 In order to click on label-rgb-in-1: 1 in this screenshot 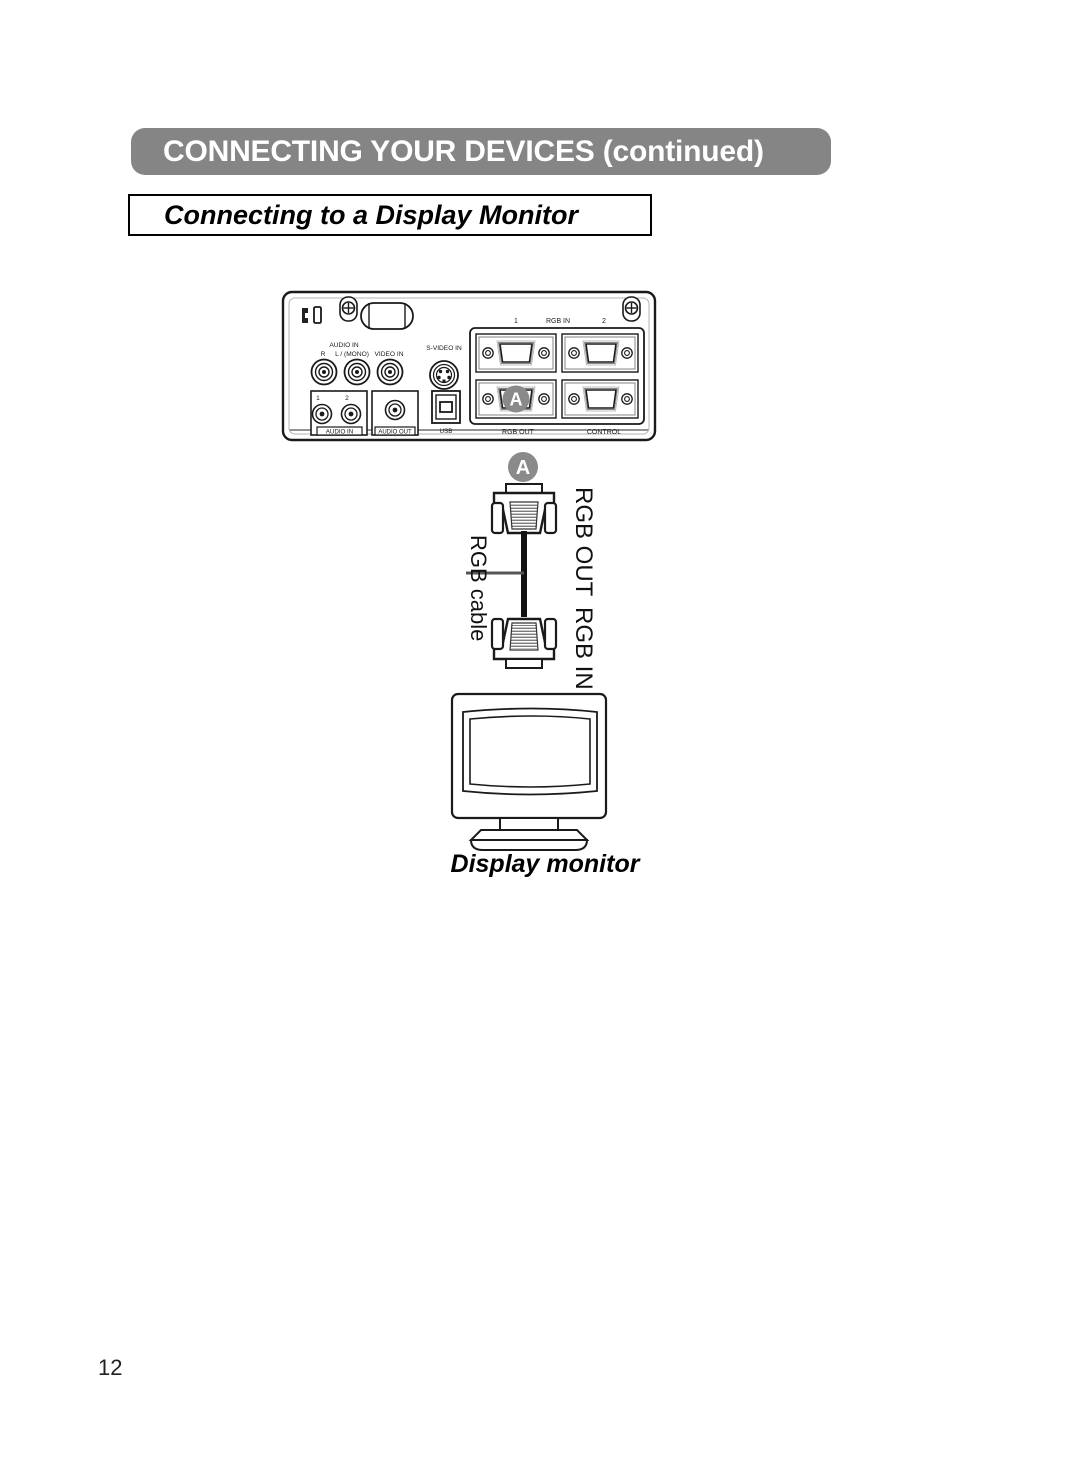, I will do `click(516, 321)`.